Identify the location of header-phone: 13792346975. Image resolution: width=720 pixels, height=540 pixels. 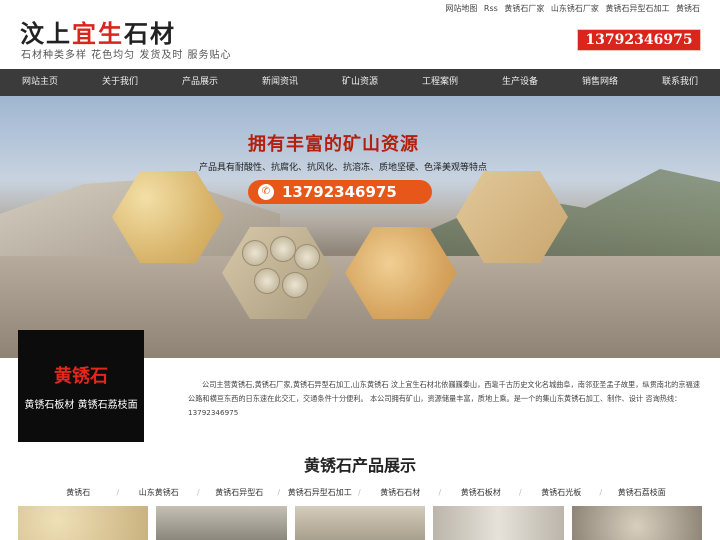
(639, 40).